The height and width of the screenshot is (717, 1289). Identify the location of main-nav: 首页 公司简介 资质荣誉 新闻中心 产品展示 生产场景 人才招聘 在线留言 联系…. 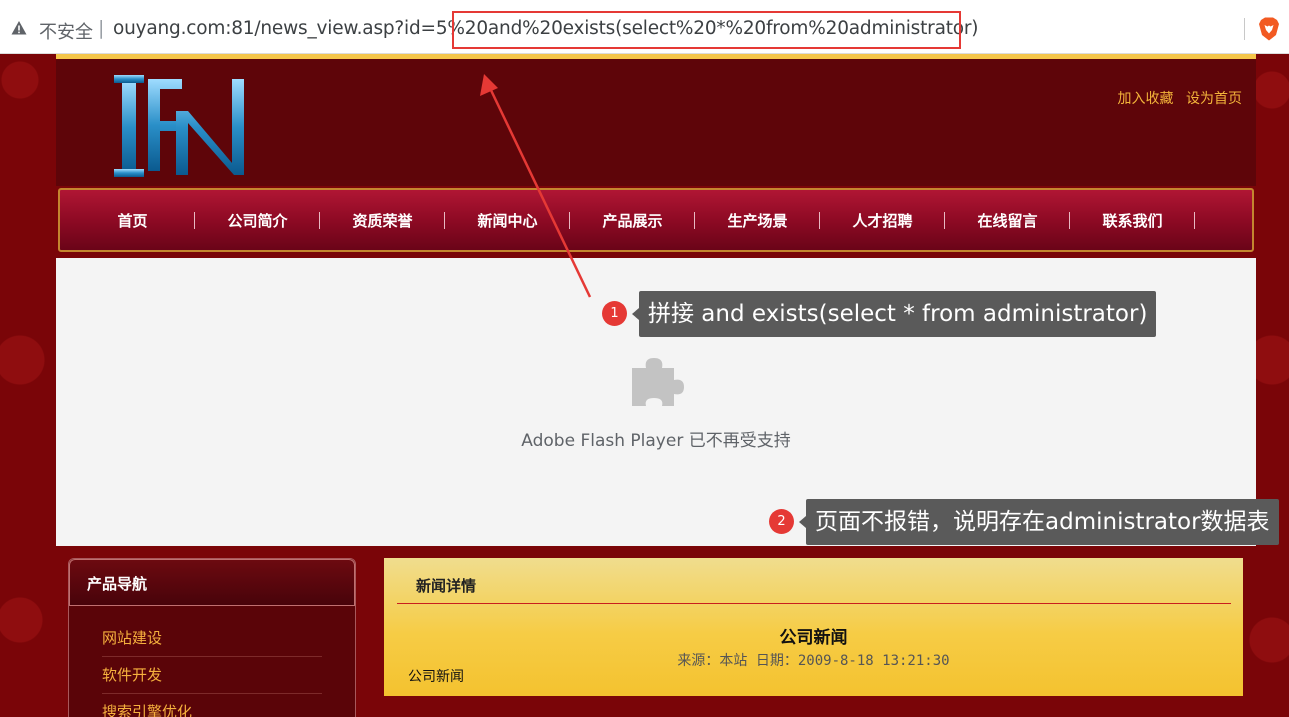
(656, 220).